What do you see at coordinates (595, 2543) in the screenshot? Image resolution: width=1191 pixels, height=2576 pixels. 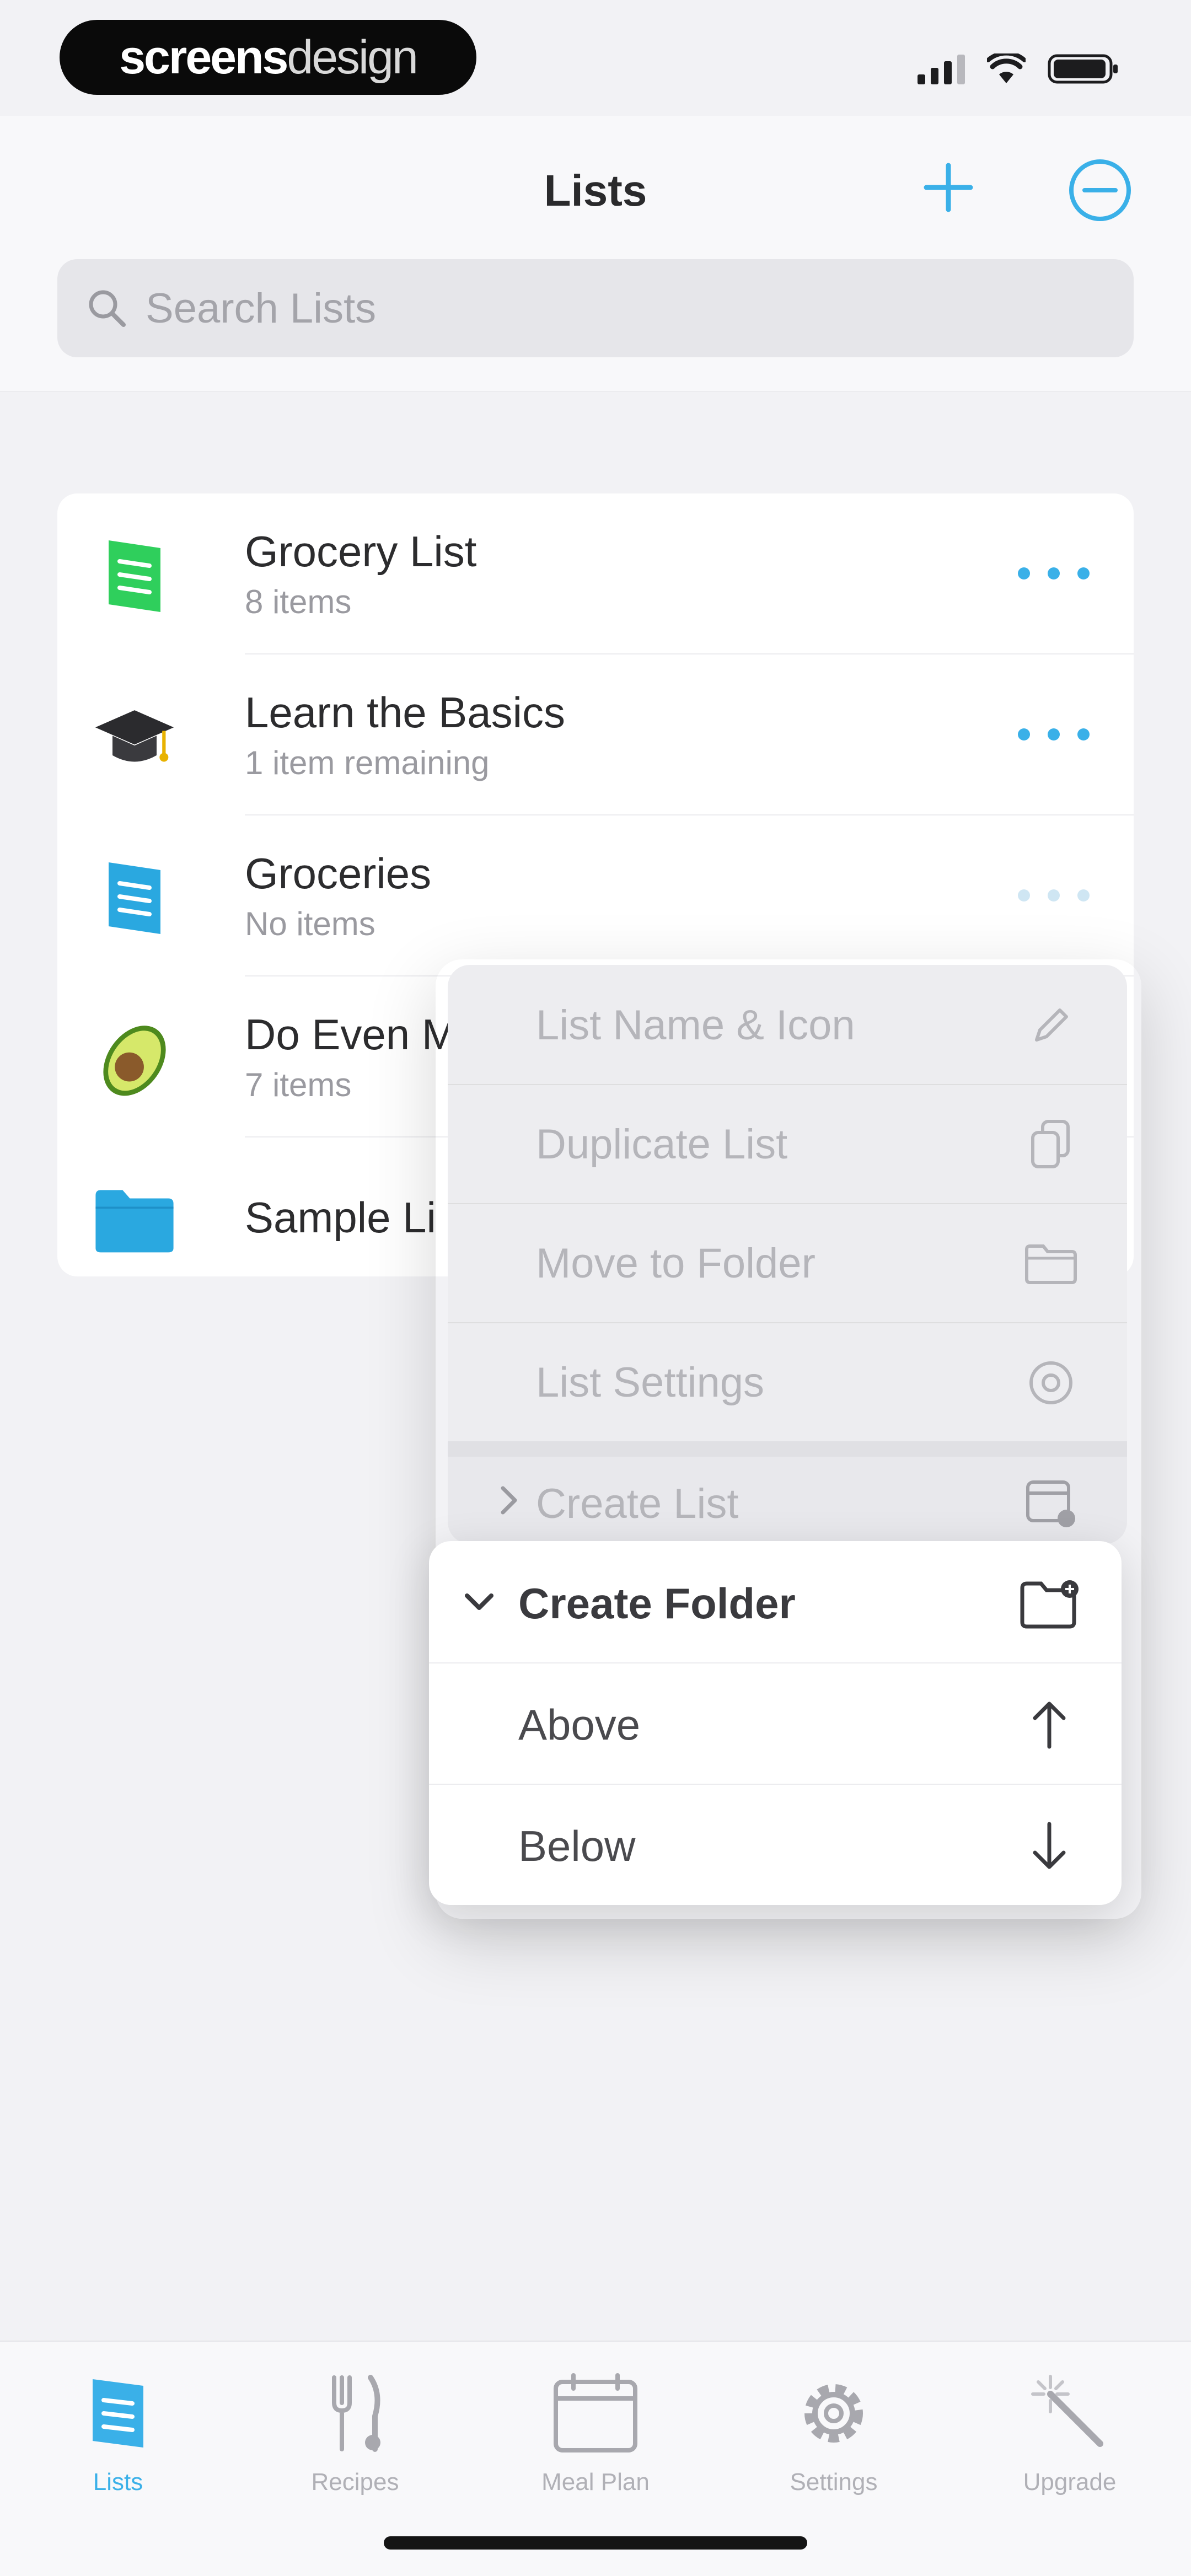 I see `home-indicator` at bounding box center [595, 2543].